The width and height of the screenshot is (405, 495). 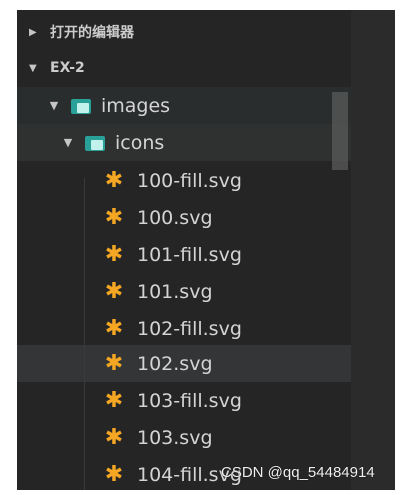 What do you see at coordinates (340, 131) in the screenshot?
I see `scrollbar-thumb` at bounding box center [340, 131].